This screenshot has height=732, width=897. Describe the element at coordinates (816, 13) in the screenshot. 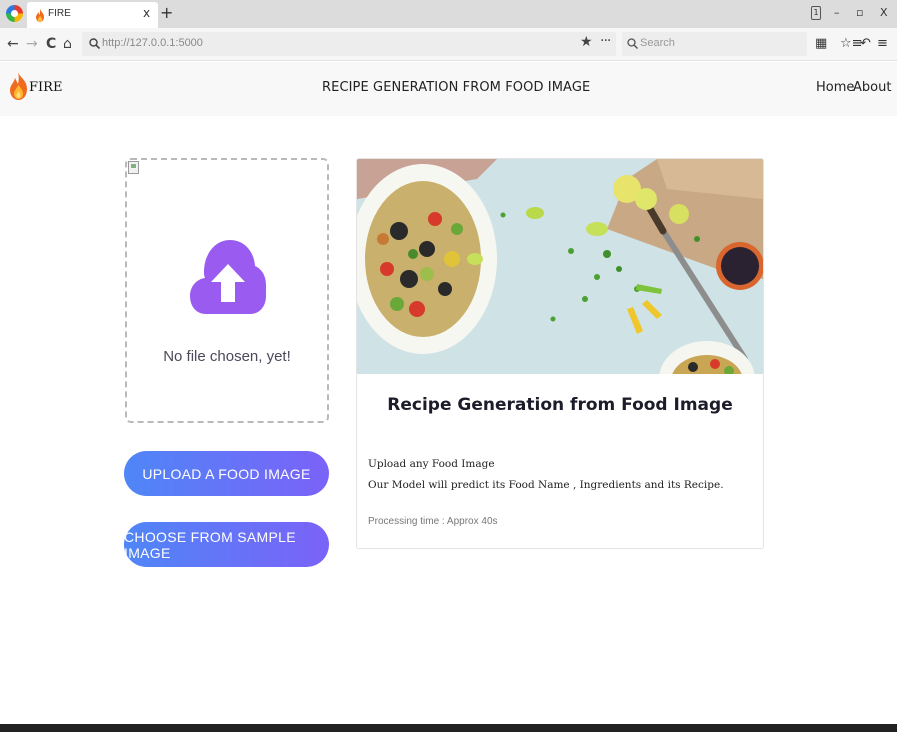

I see `window-count-badge: 1` at that location.